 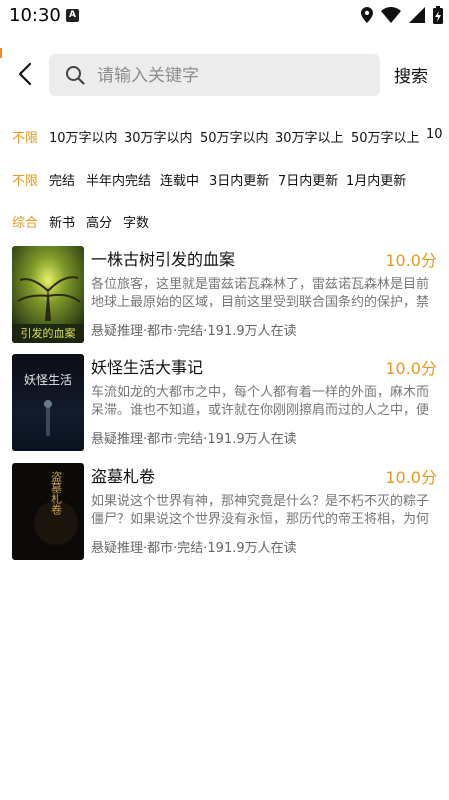 I want to click on sort-new: 新书, so click(x=62, y=221).